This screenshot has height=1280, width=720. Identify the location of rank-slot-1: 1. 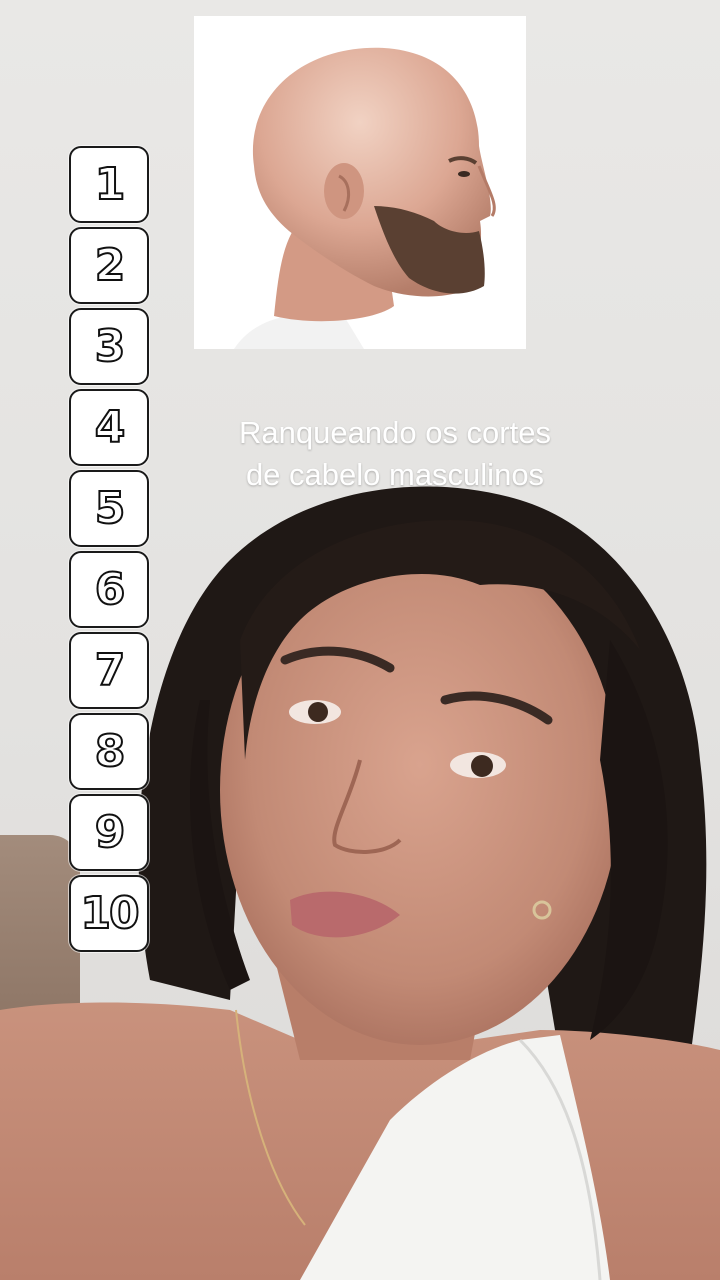
(109, 184).